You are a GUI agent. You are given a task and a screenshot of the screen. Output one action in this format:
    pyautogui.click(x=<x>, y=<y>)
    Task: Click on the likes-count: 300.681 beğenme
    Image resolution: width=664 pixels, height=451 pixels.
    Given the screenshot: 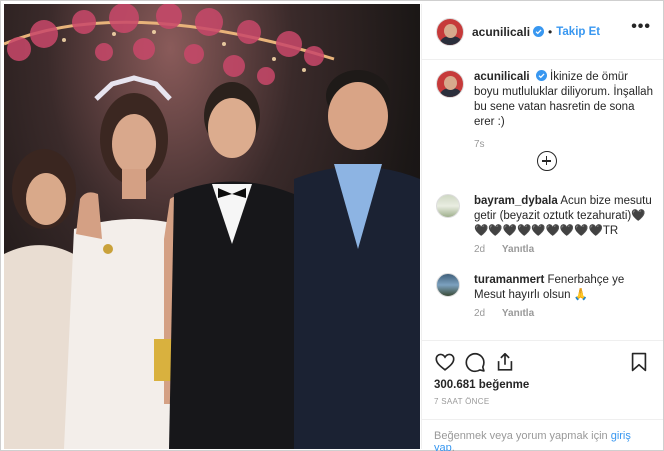 What is the action you would take?
    pyautogui.click(x=481, y=385)
    